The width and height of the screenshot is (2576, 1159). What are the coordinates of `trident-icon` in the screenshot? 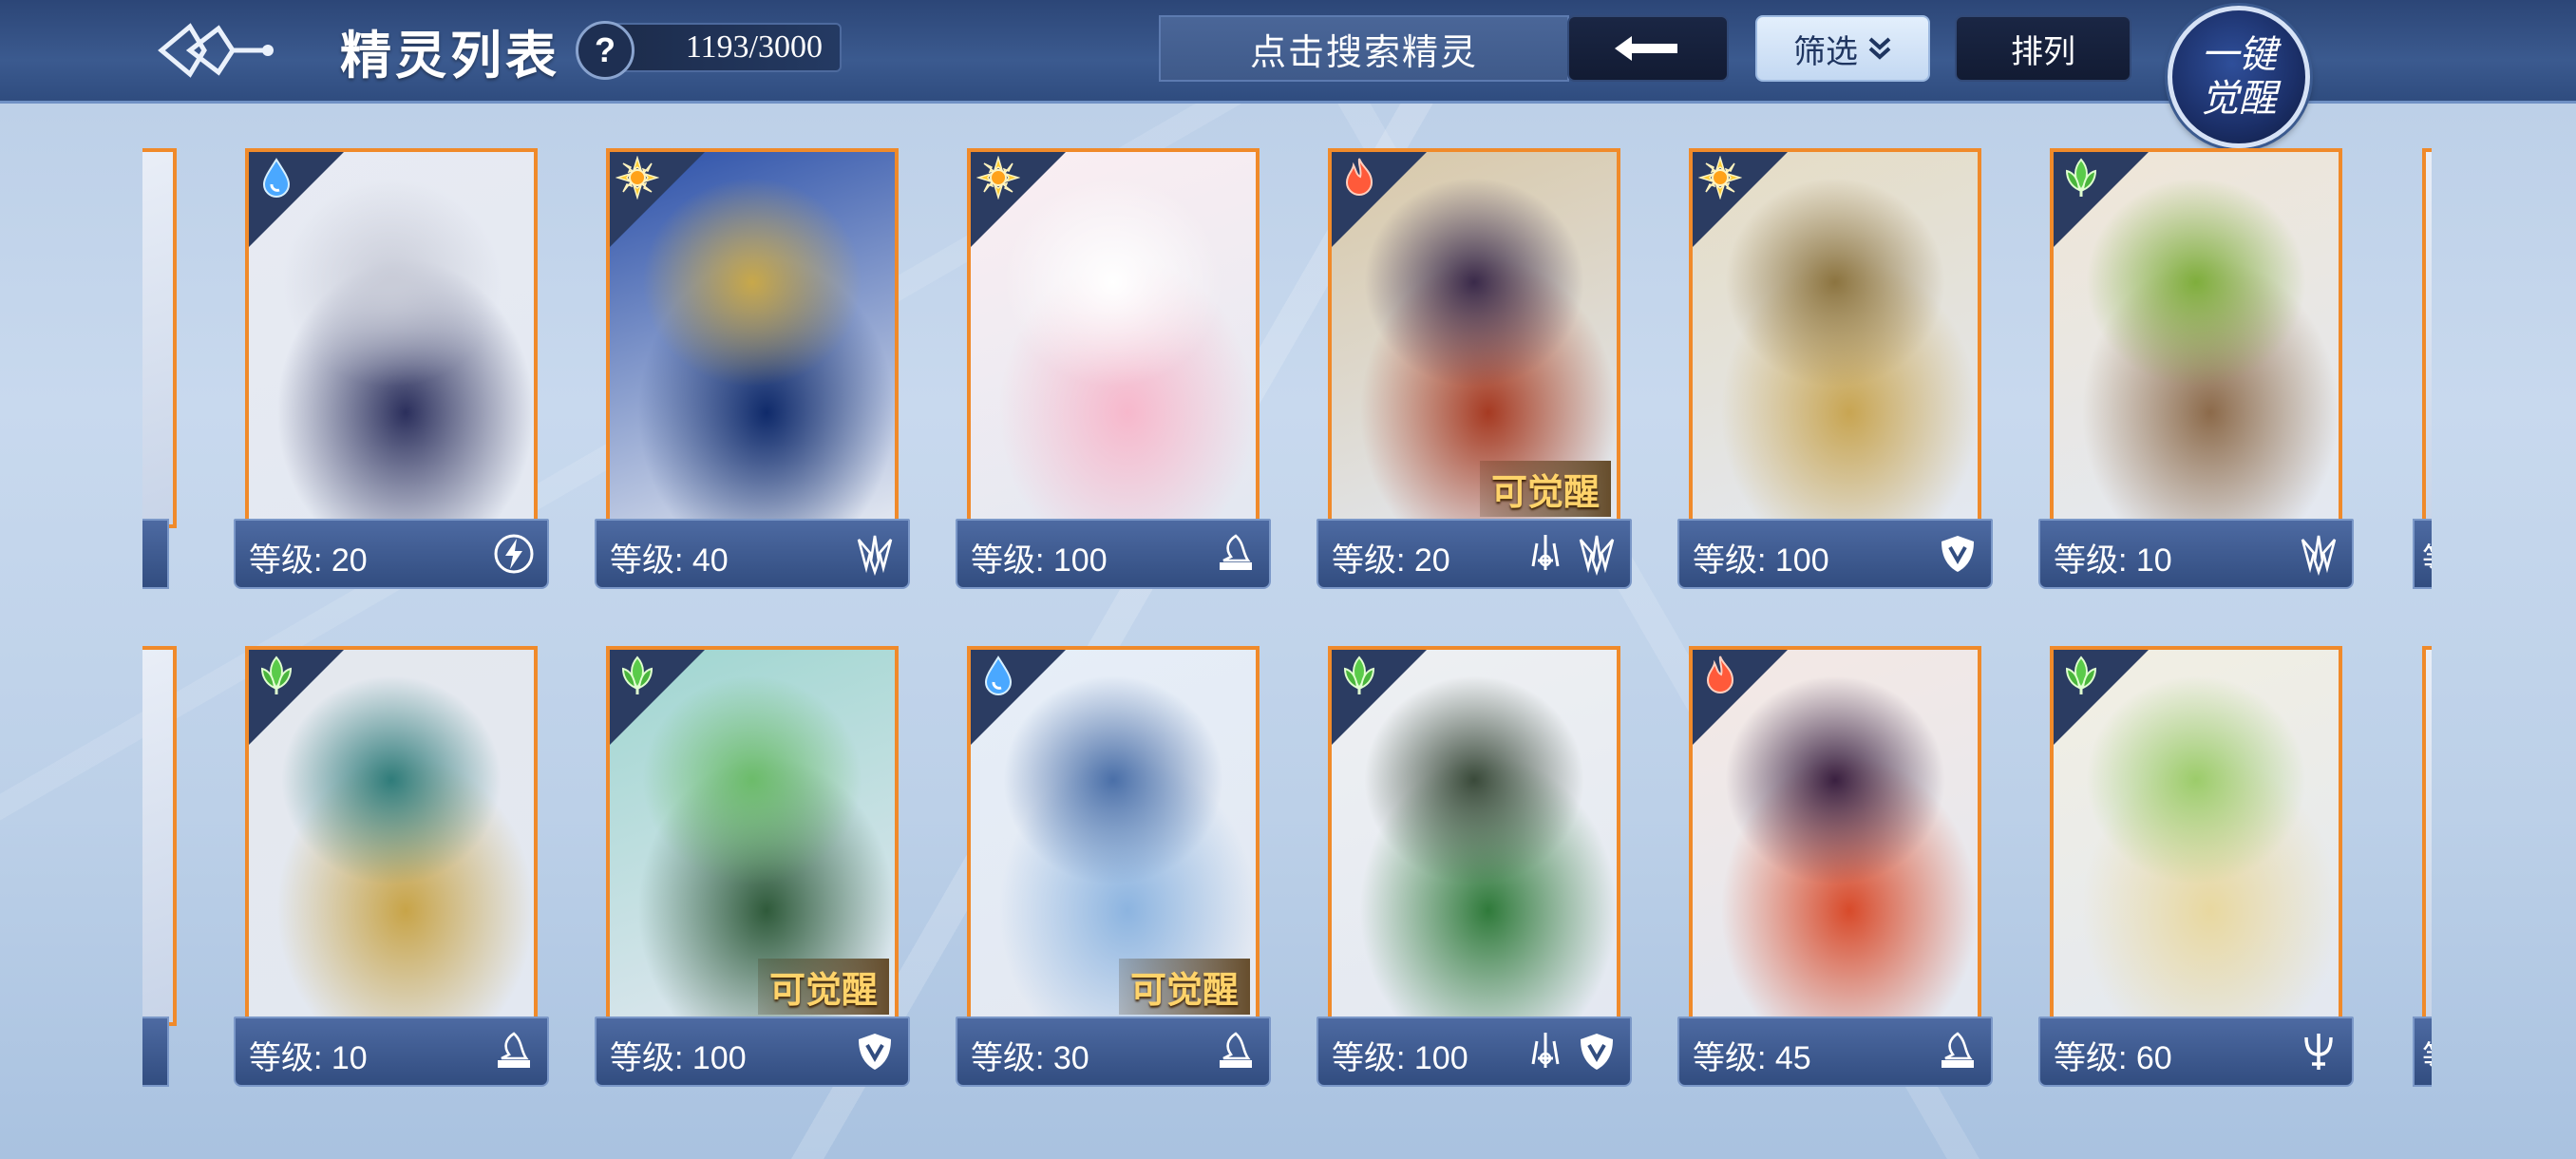 It's located at (2318, 1052).